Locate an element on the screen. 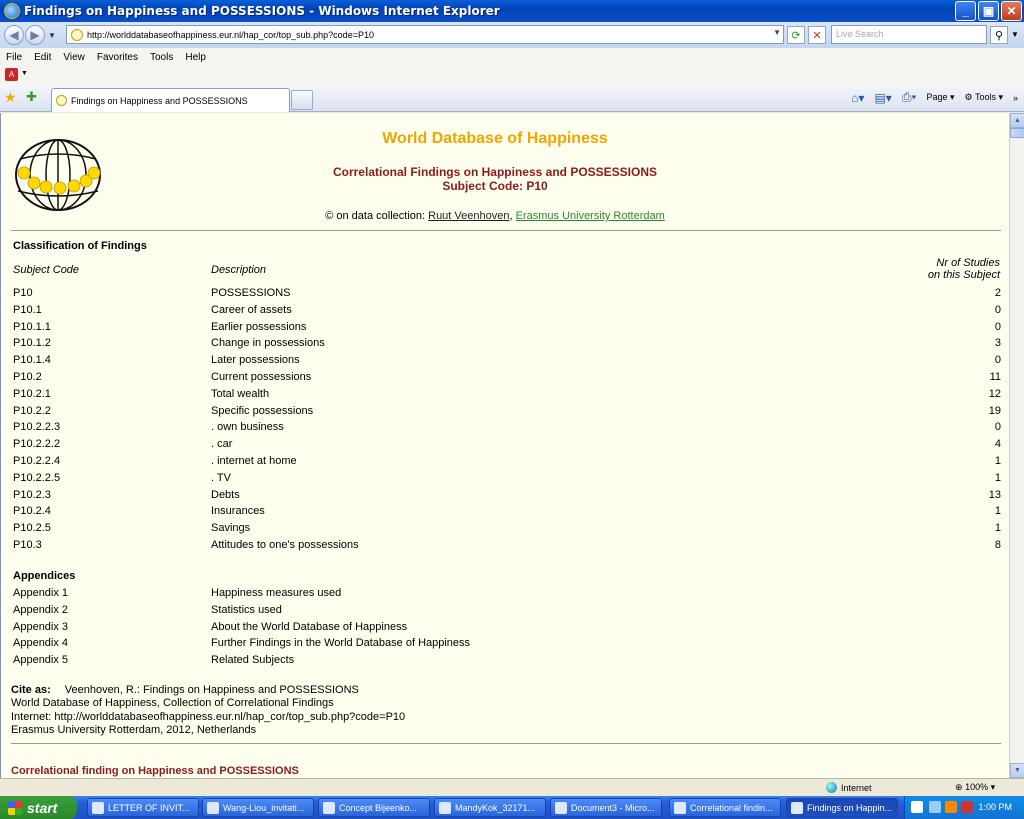  scroll-down-arrow: ▼ is located at coordinates (1017, 770).